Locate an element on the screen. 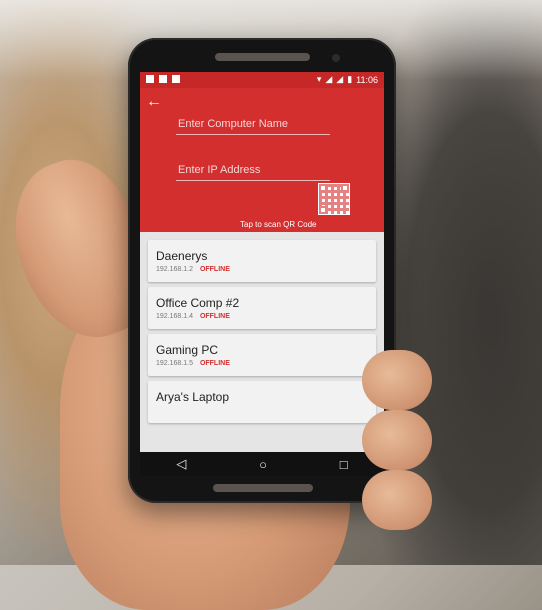  computer-meta: 192.168.1.5 OFFLINE is located at coordinates (193, 363).